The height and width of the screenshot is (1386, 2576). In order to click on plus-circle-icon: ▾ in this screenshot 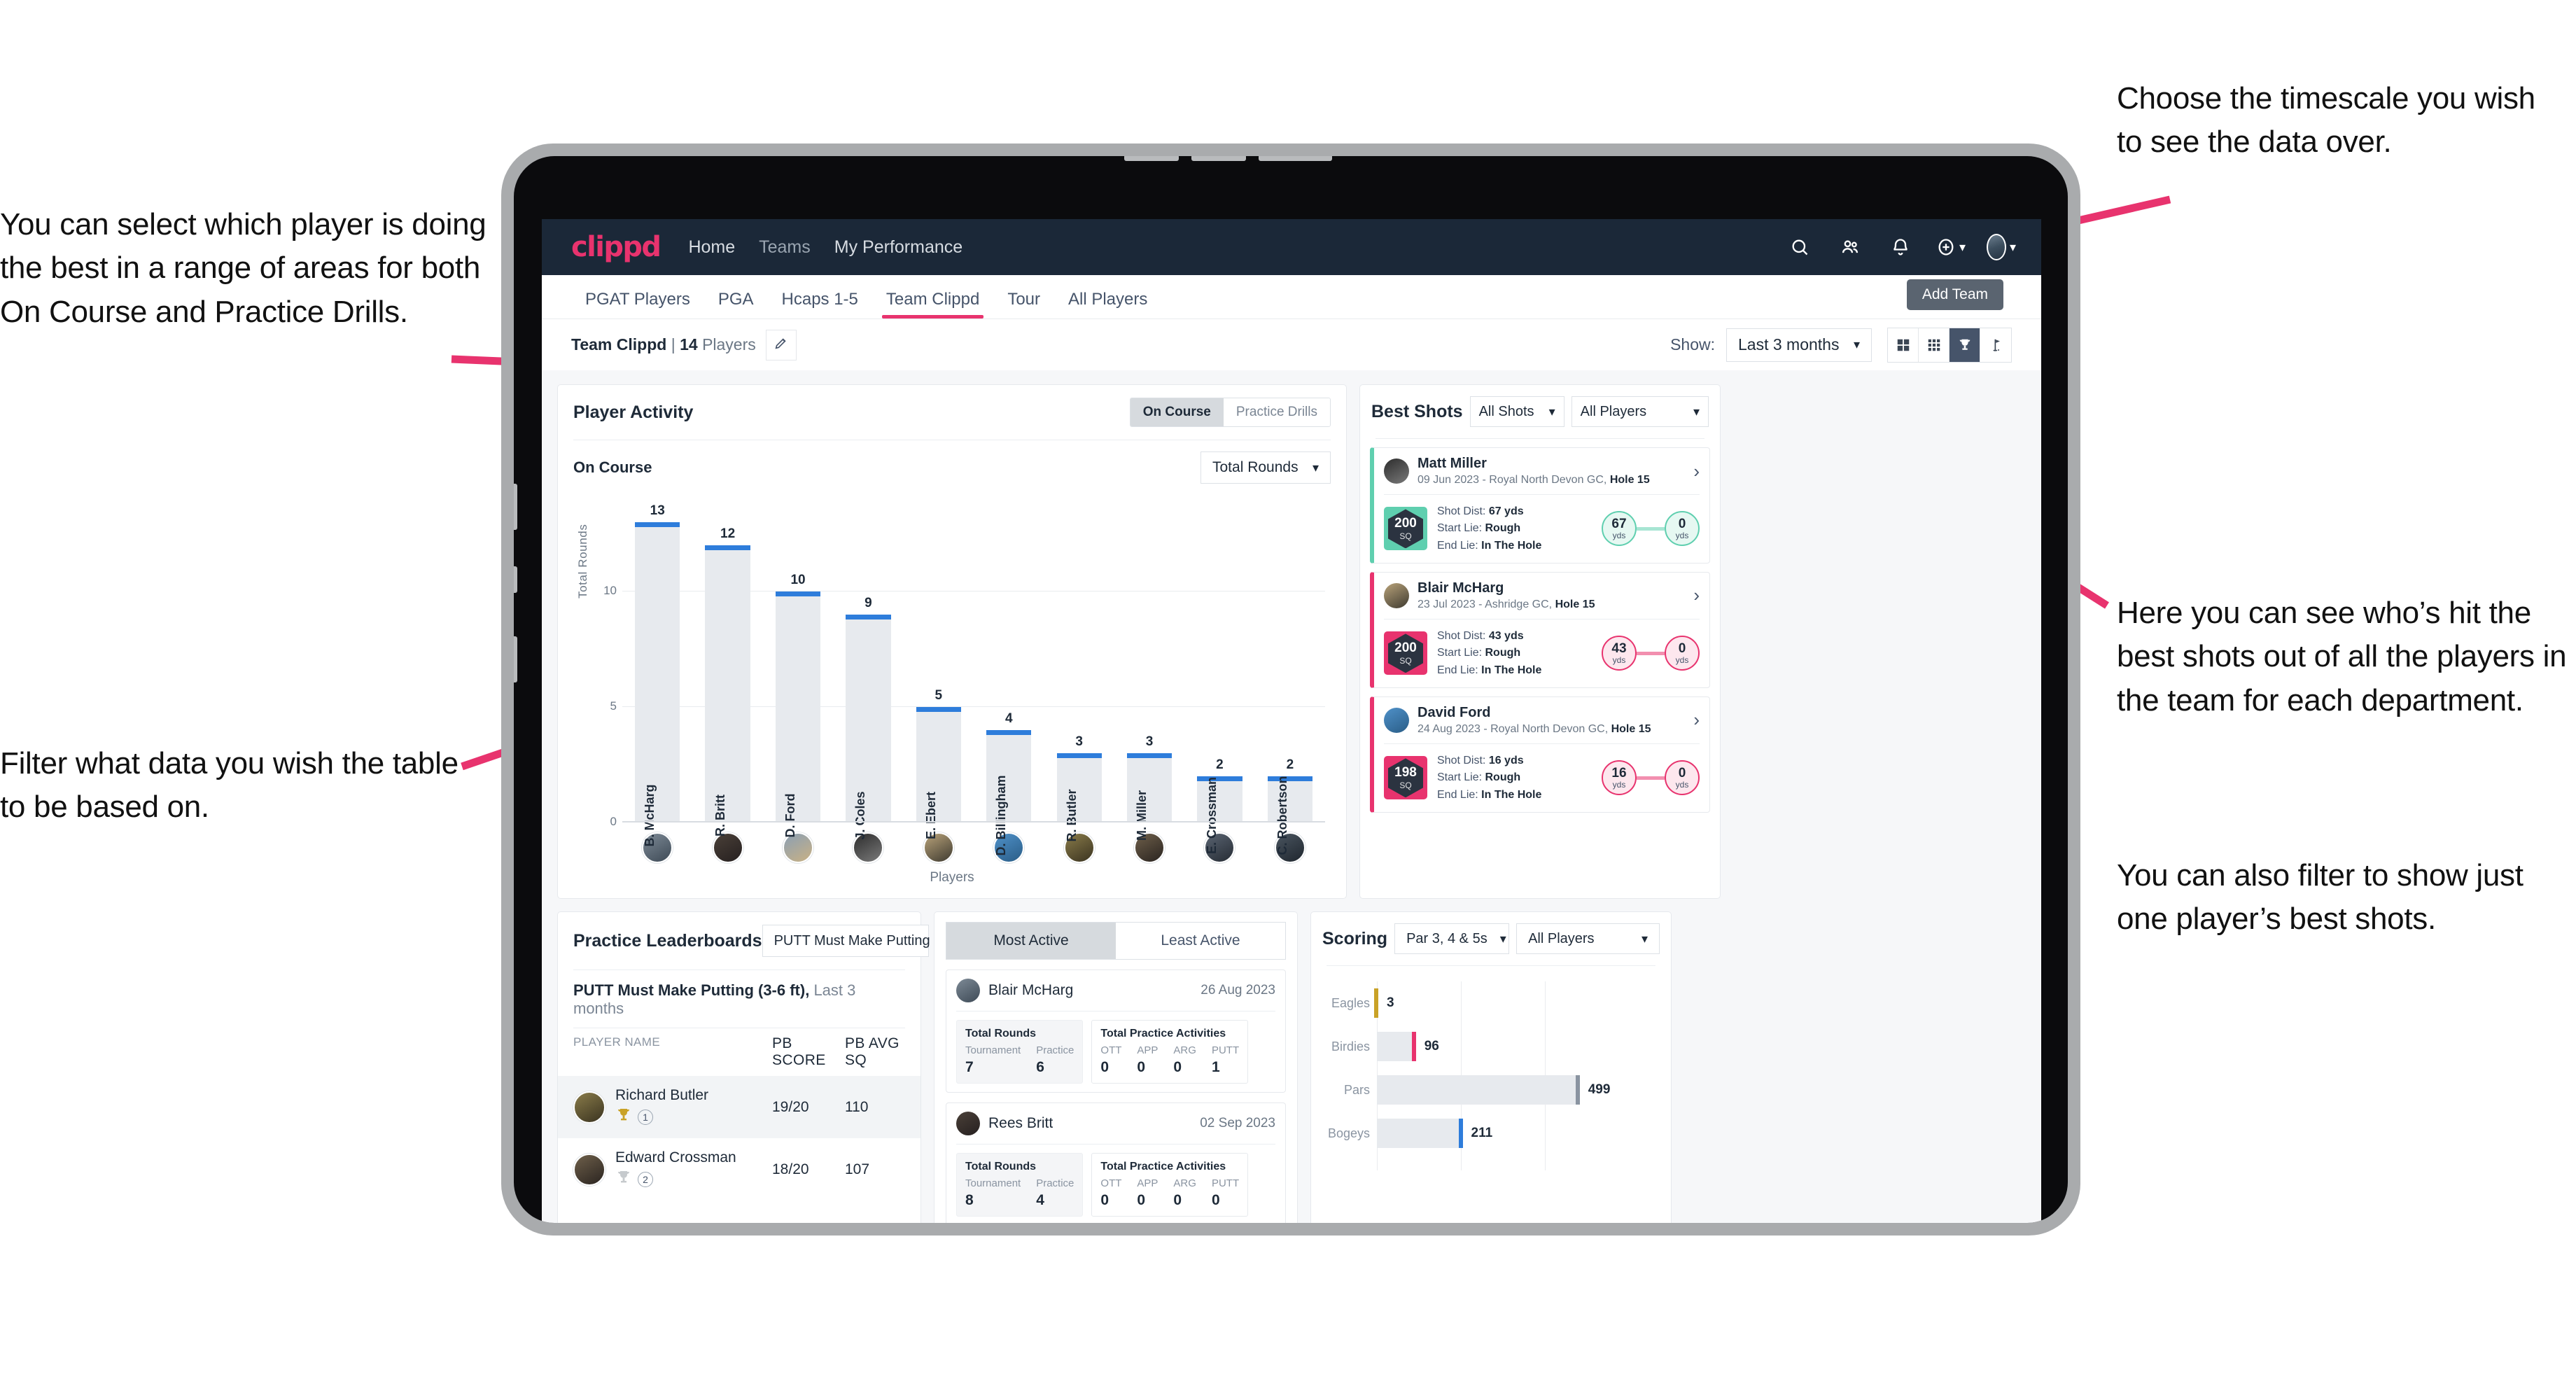, I will do `click(1951, 247)`.